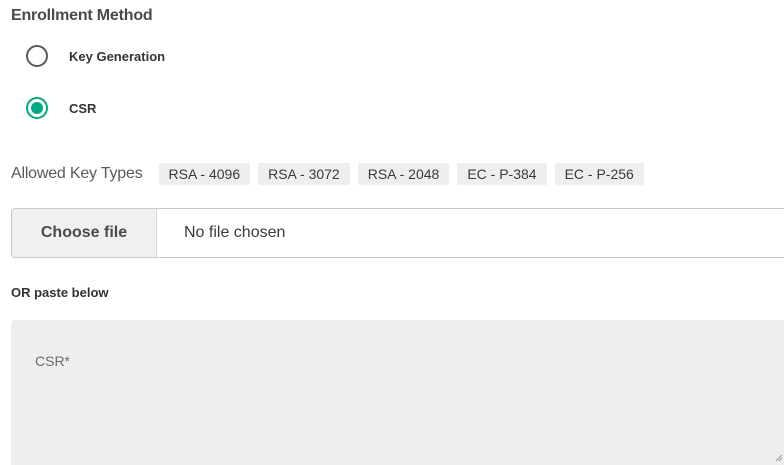 The image size is (784, 465). I want to click on key-type-chip: RSA - 4096, so click(204, 174).